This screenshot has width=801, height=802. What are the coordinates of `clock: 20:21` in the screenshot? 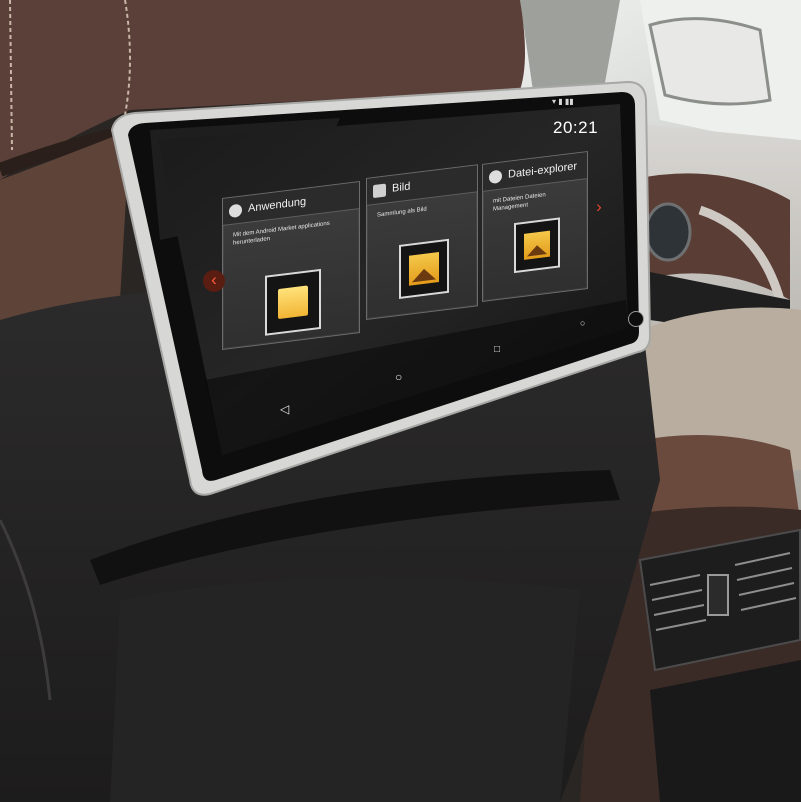 It's located at (576, 127).